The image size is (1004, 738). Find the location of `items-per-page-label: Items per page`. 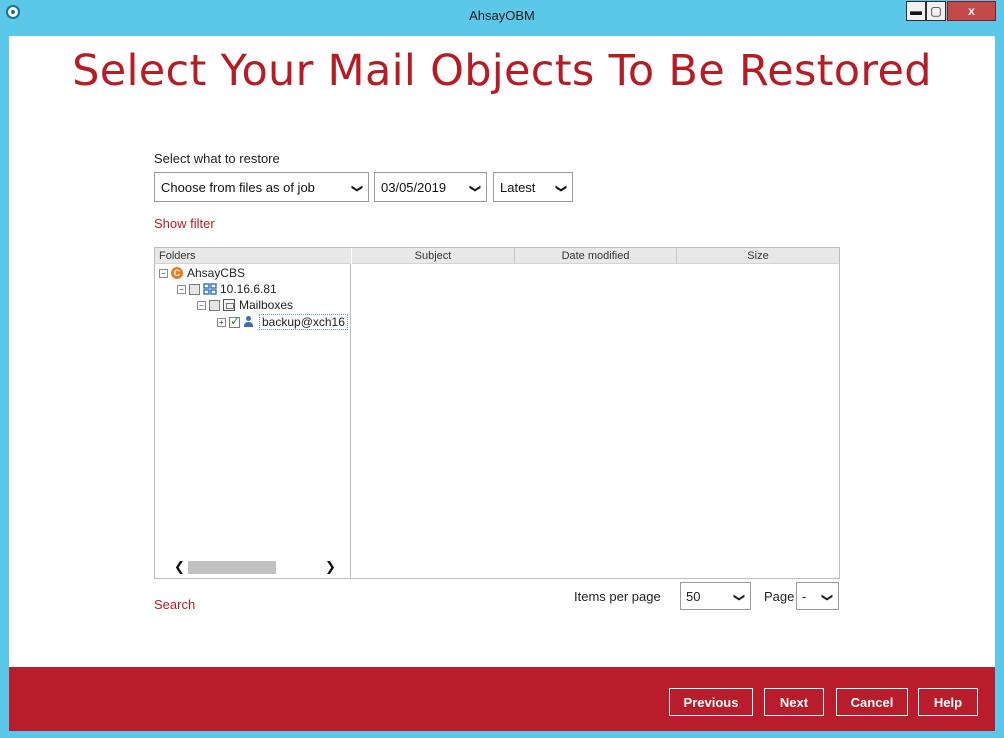

items-per-page-label: Items per page is located at coordinates (617, 596).